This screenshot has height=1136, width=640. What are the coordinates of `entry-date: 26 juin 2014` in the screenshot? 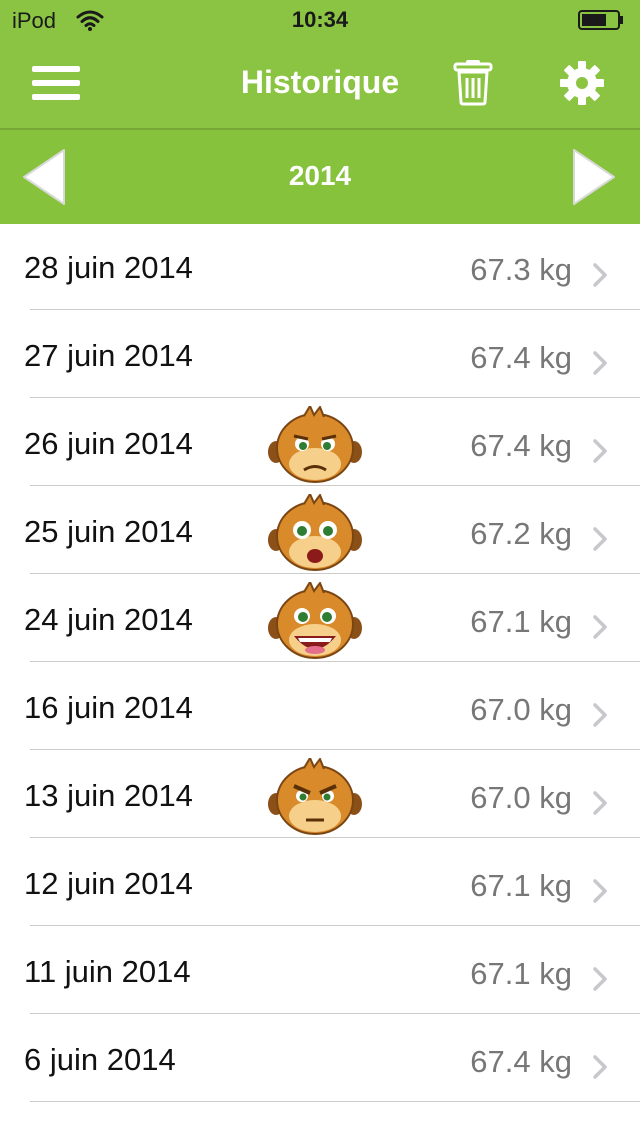 It's located at (108, 443).